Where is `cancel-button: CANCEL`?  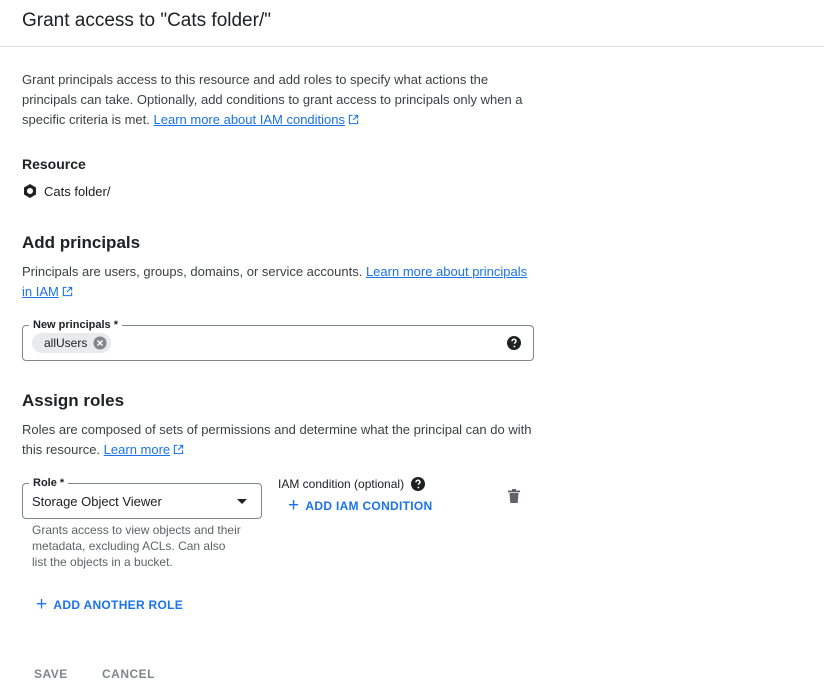
cancel-button: CANCEL is located at coordinates (128, 674).